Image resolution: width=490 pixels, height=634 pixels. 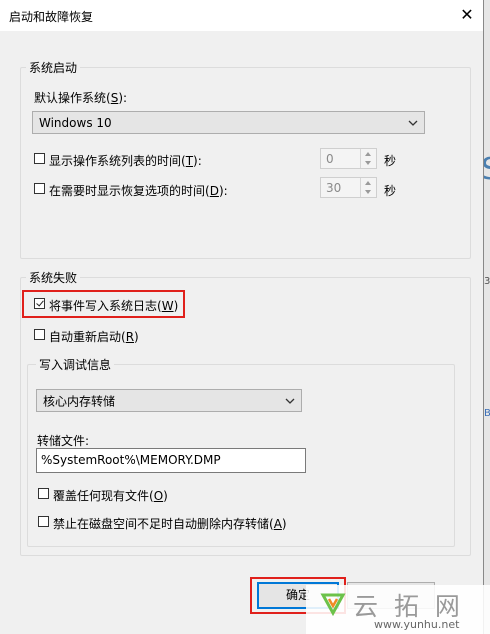 I want to click on title-bar: 启动和故障恢复 ✕, so click(x=241, y=15).